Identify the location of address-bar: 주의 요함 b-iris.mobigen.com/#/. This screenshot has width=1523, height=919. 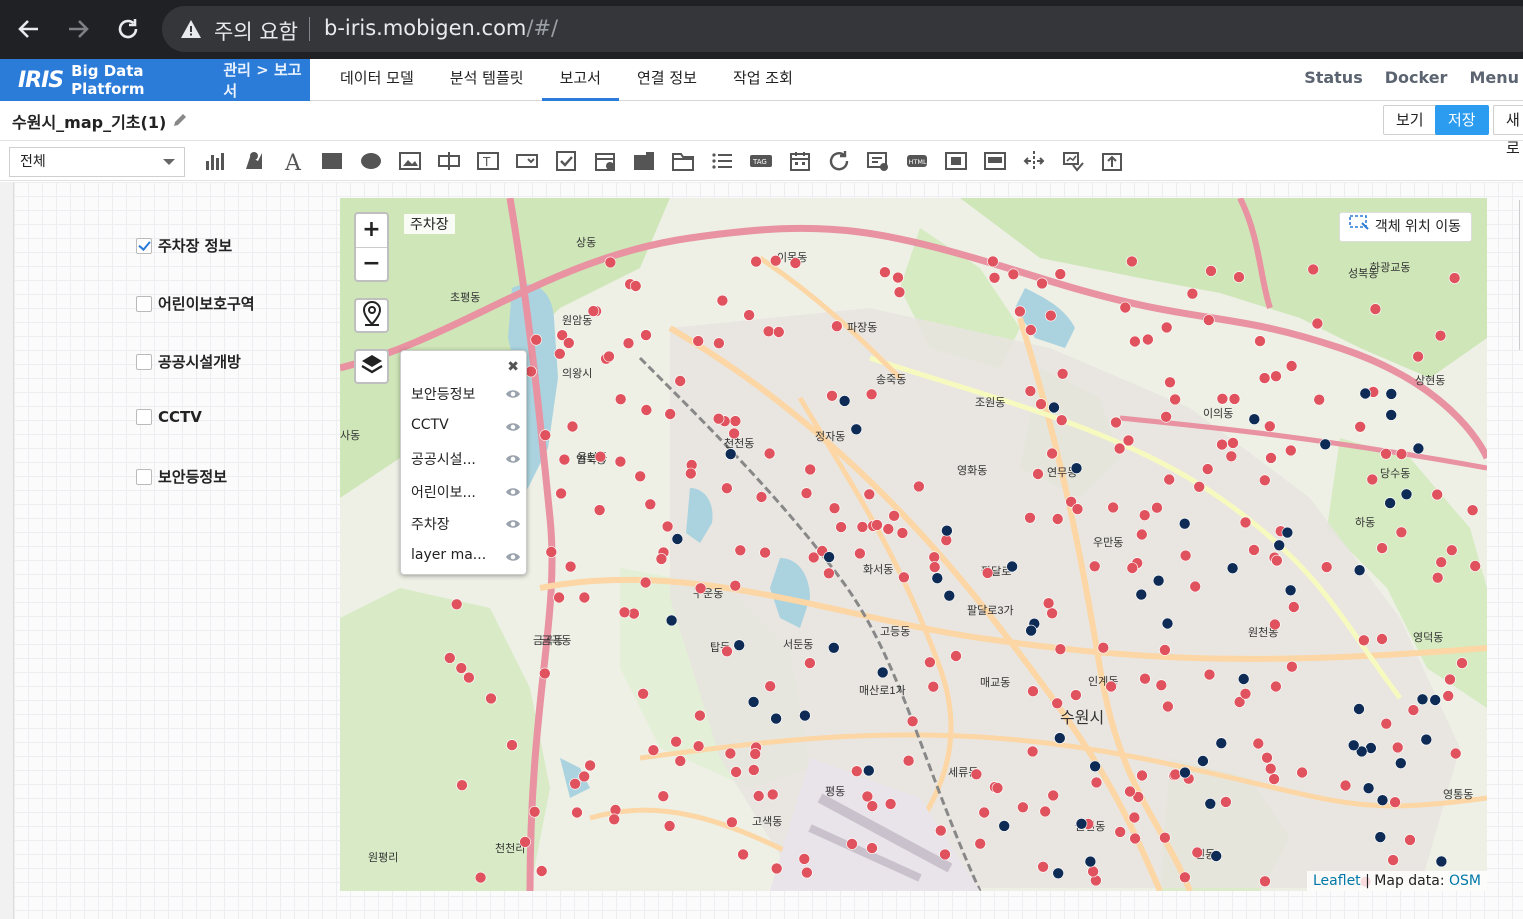
(842, 29).